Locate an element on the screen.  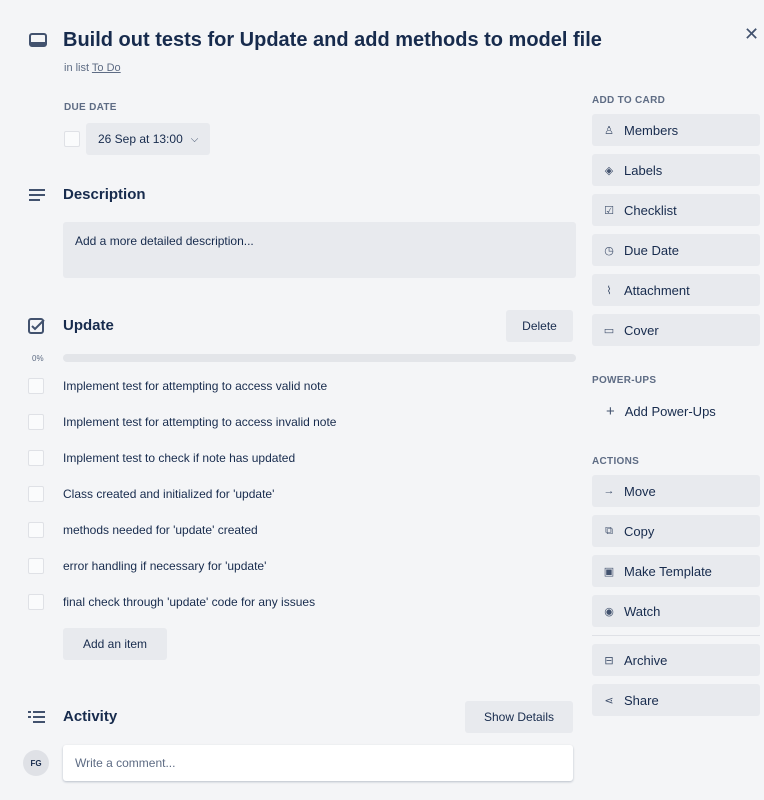
make-template-button: ▣ Make Template is located at coordinates (676, 571).